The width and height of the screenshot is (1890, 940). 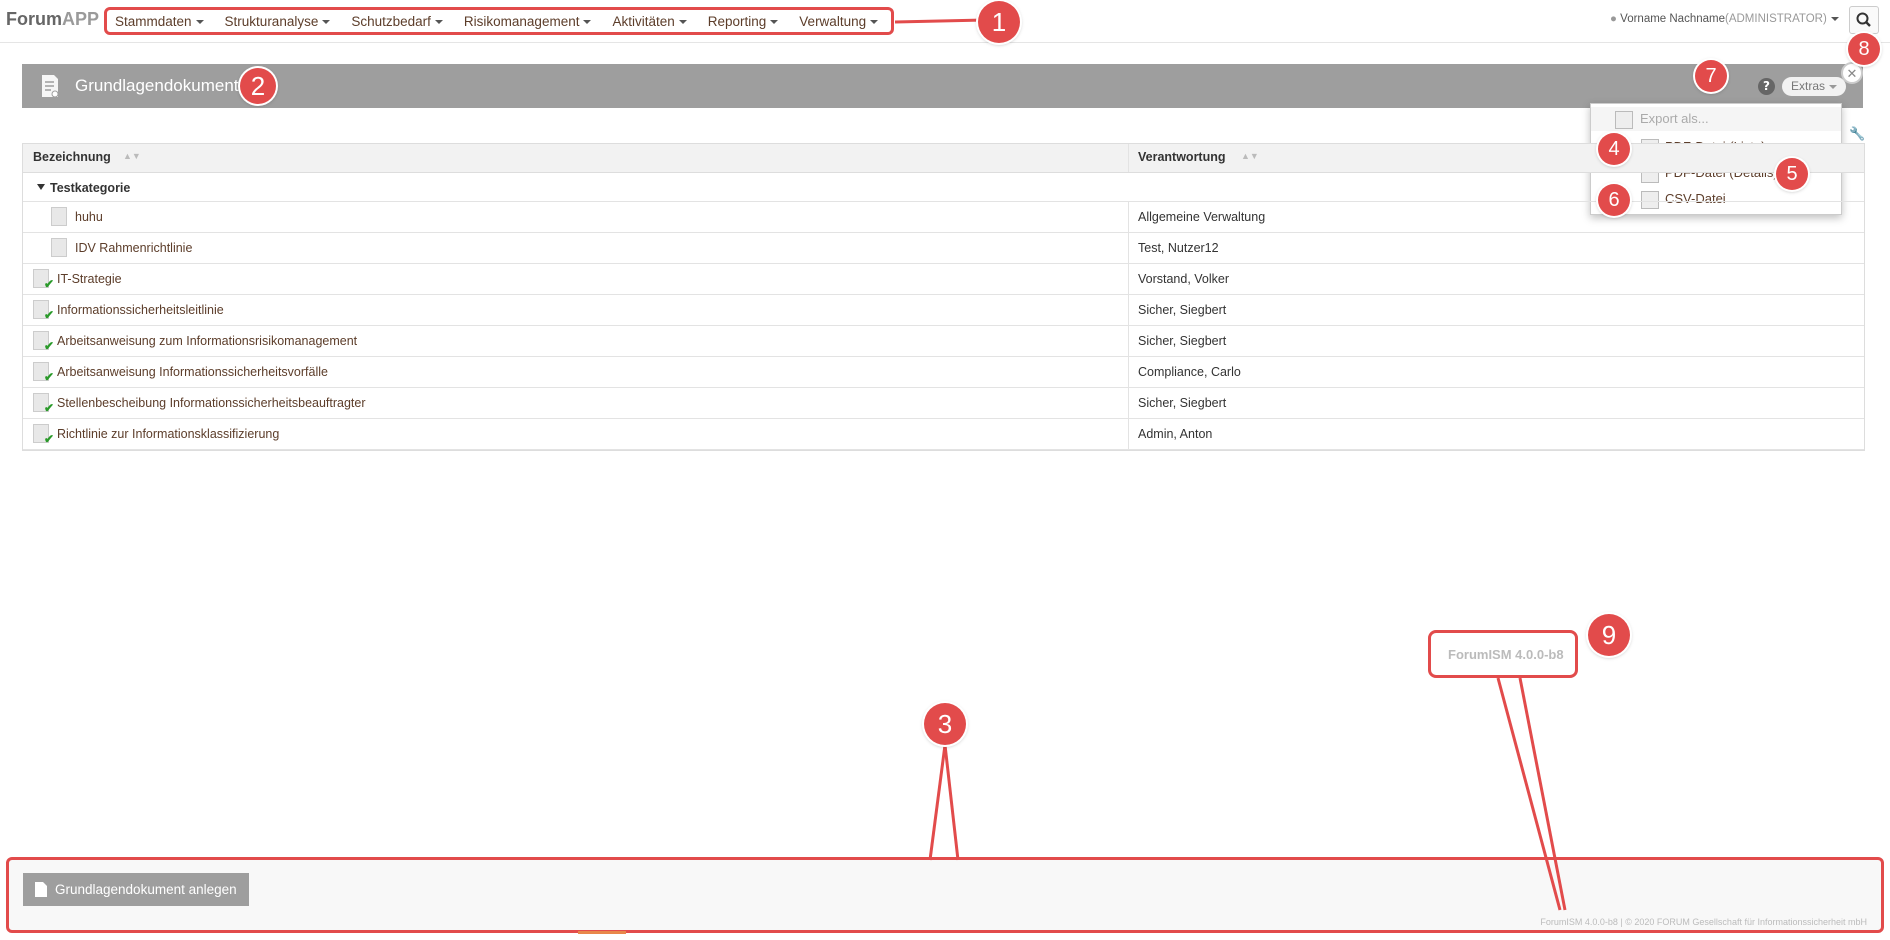 What do you see at coordinates (1792, 174) in the screenshot?
I see `annotation-badge-5: 5` at bounding box center [1792, 174].